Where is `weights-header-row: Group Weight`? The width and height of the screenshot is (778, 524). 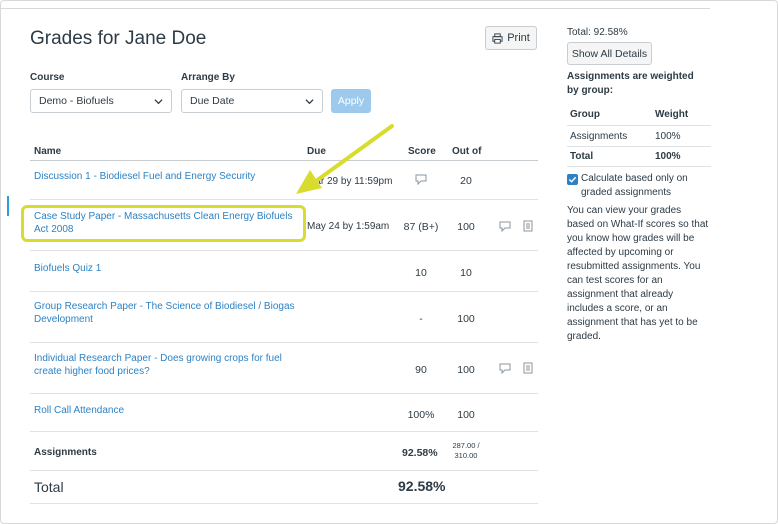
weights-header-row: Group Weight is located at coordinates (639, 114).